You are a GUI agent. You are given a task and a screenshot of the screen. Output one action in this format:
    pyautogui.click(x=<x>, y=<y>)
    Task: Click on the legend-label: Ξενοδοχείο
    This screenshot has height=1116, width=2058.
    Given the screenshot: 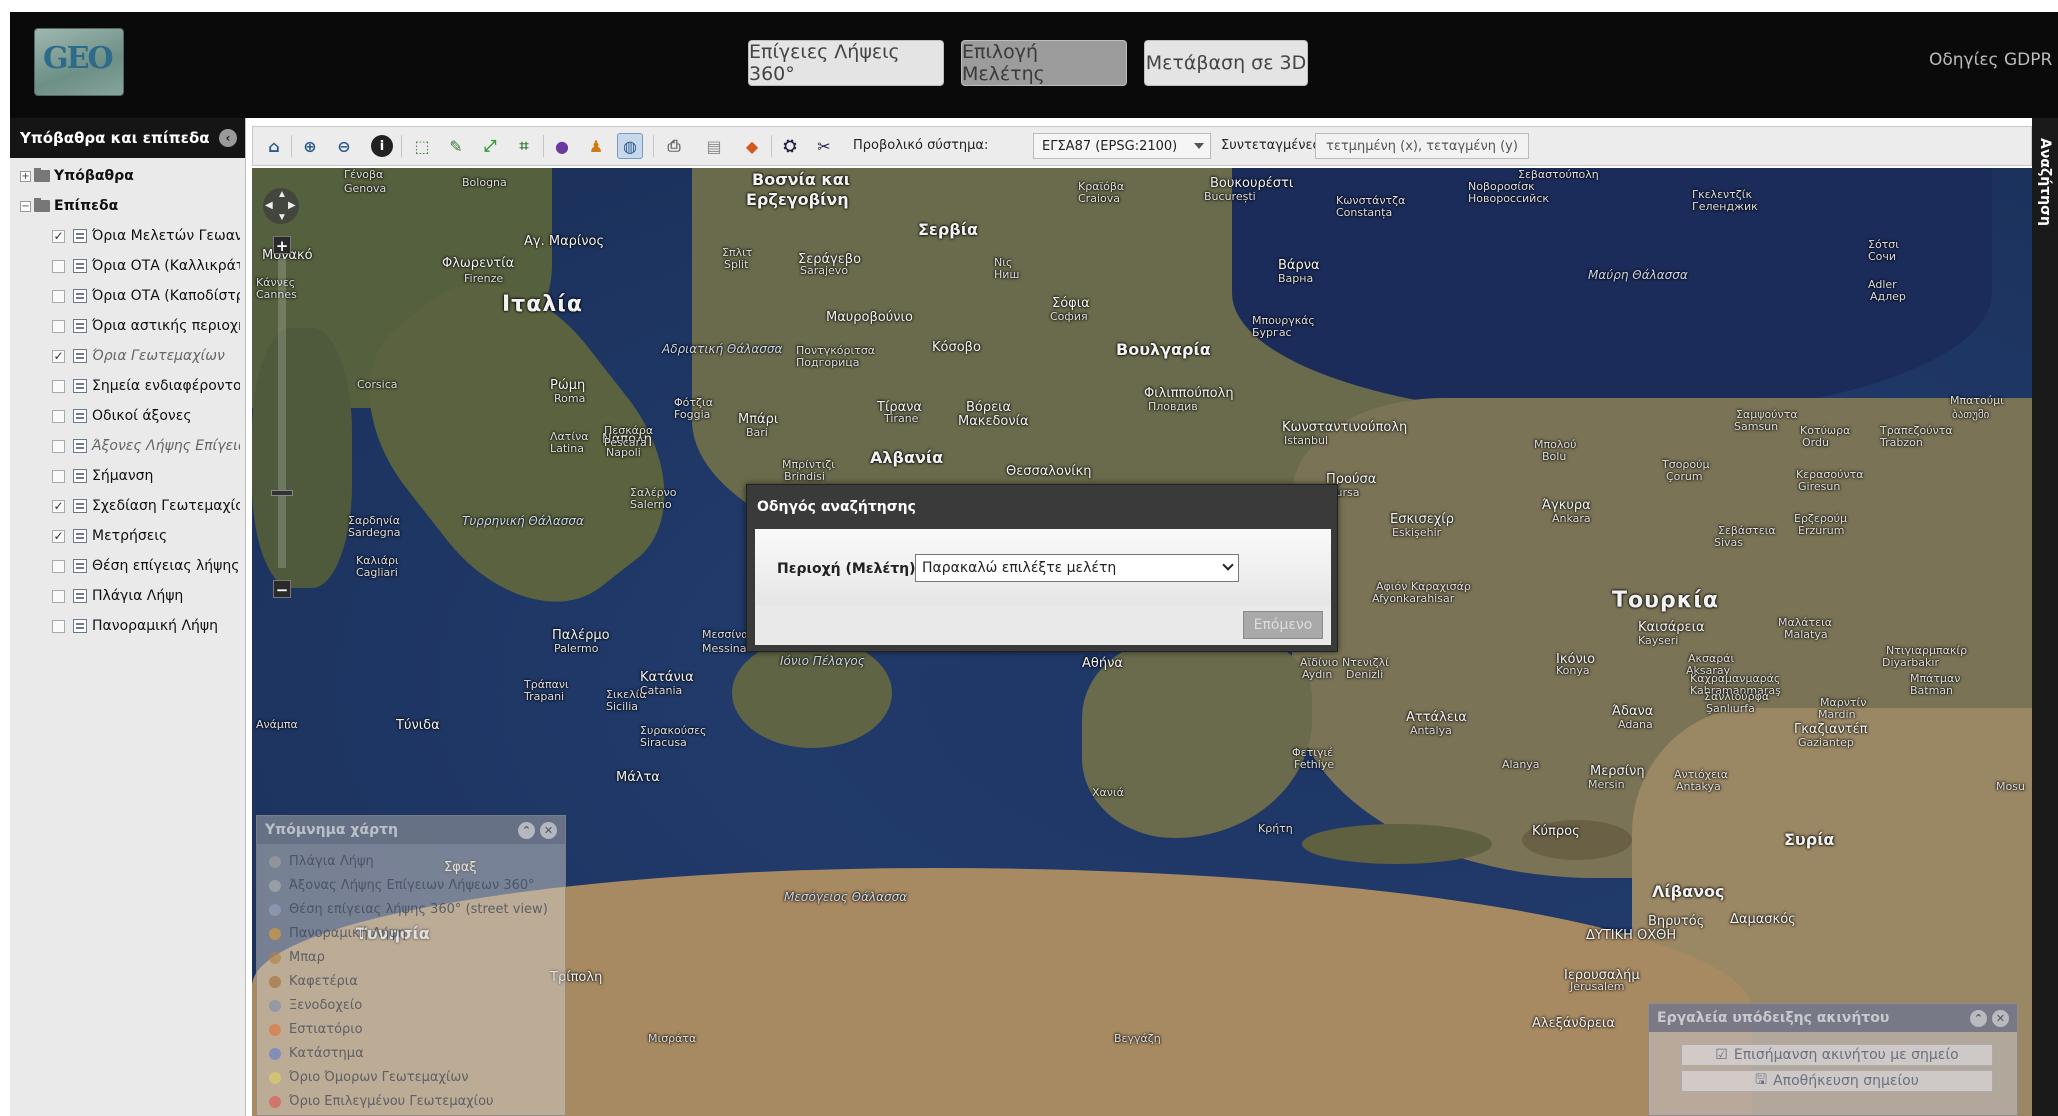 What is the action you would take?
    pyautogui.click(x=326, y=1005)
    